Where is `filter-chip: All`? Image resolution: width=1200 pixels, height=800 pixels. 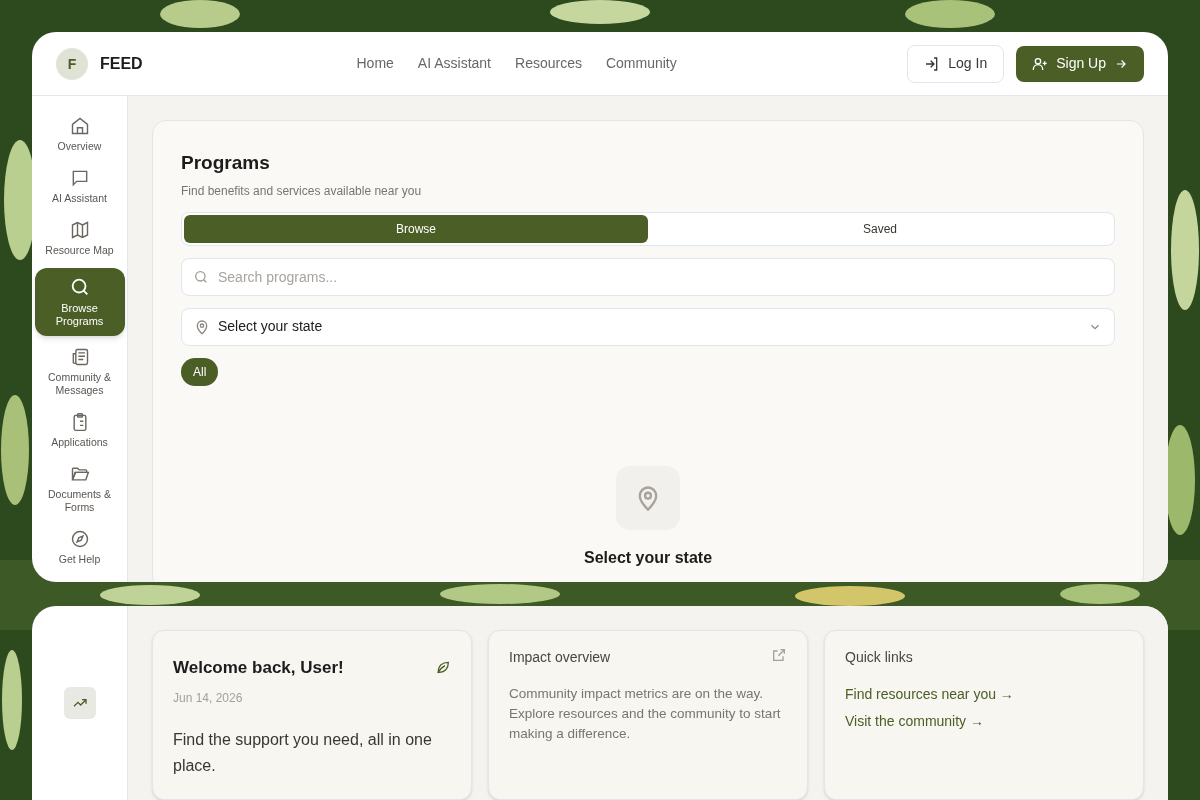 filter-chip: All is located at coordinates (200, 371).